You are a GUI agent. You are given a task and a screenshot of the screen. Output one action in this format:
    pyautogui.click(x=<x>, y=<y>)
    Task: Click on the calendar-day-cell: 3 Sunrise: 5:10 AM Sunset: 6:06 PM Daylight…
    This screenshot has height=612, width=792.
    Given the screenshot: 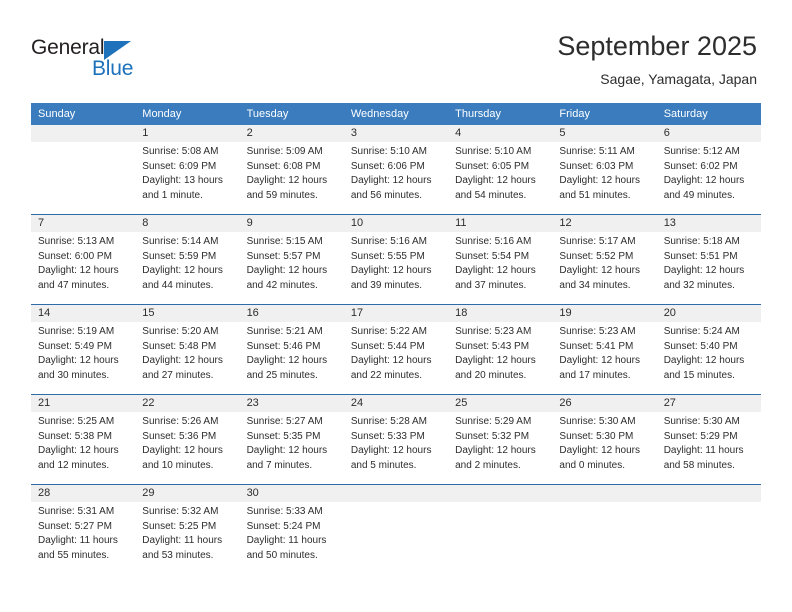 What is the action you would take?
    pyautogui.click(x=396, y=169)
    